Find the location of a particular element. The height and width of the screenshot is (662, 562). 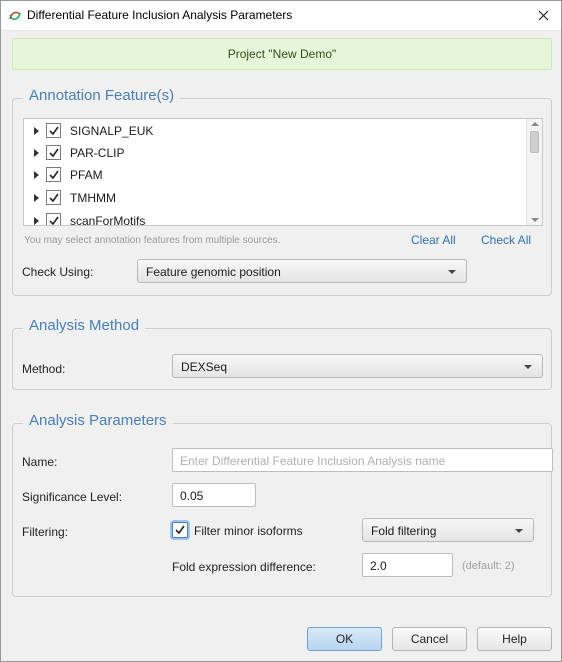

fold-expression-value: 2.0 is located at coordinates (378, 566).